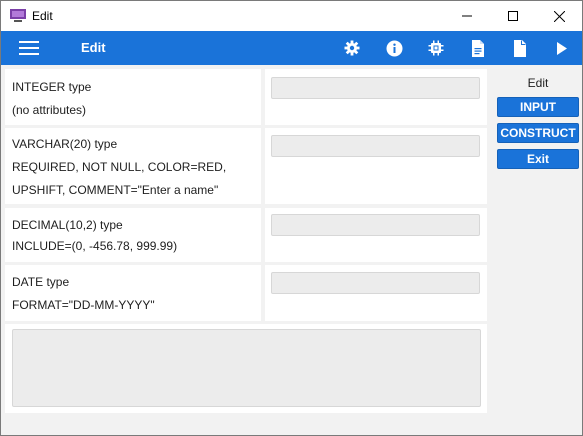 The height and width of the screenshot is (436, 583). Describe the element at coordinates (119, 167) in the screenshot. I see `field-attributes-label: REQUIRED, NOT NULL, COLOR=RED,` at that location.